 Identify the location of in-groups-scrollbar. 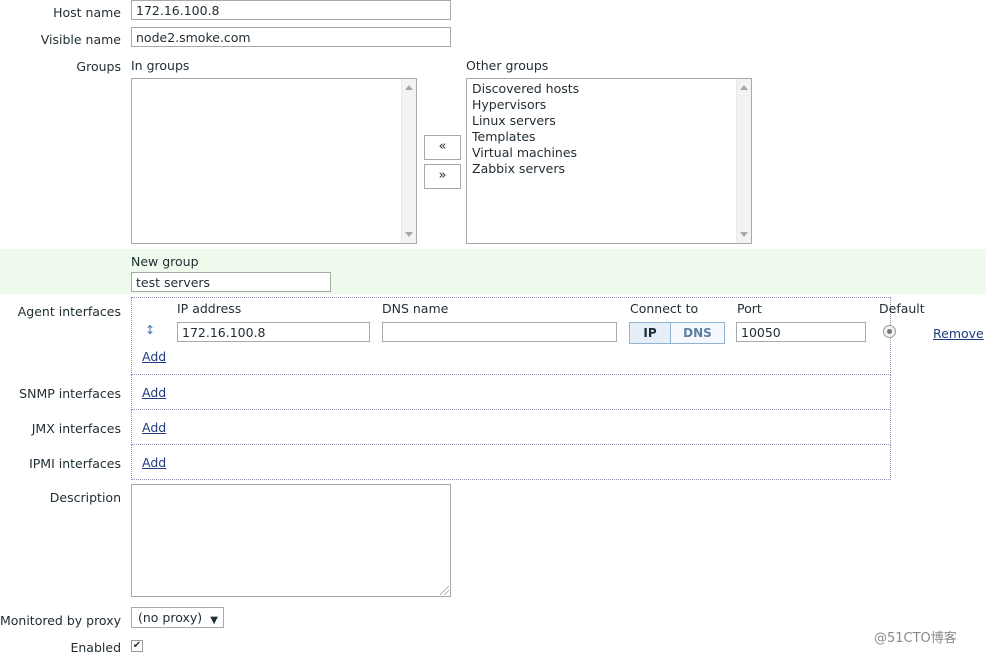
(408, 161).